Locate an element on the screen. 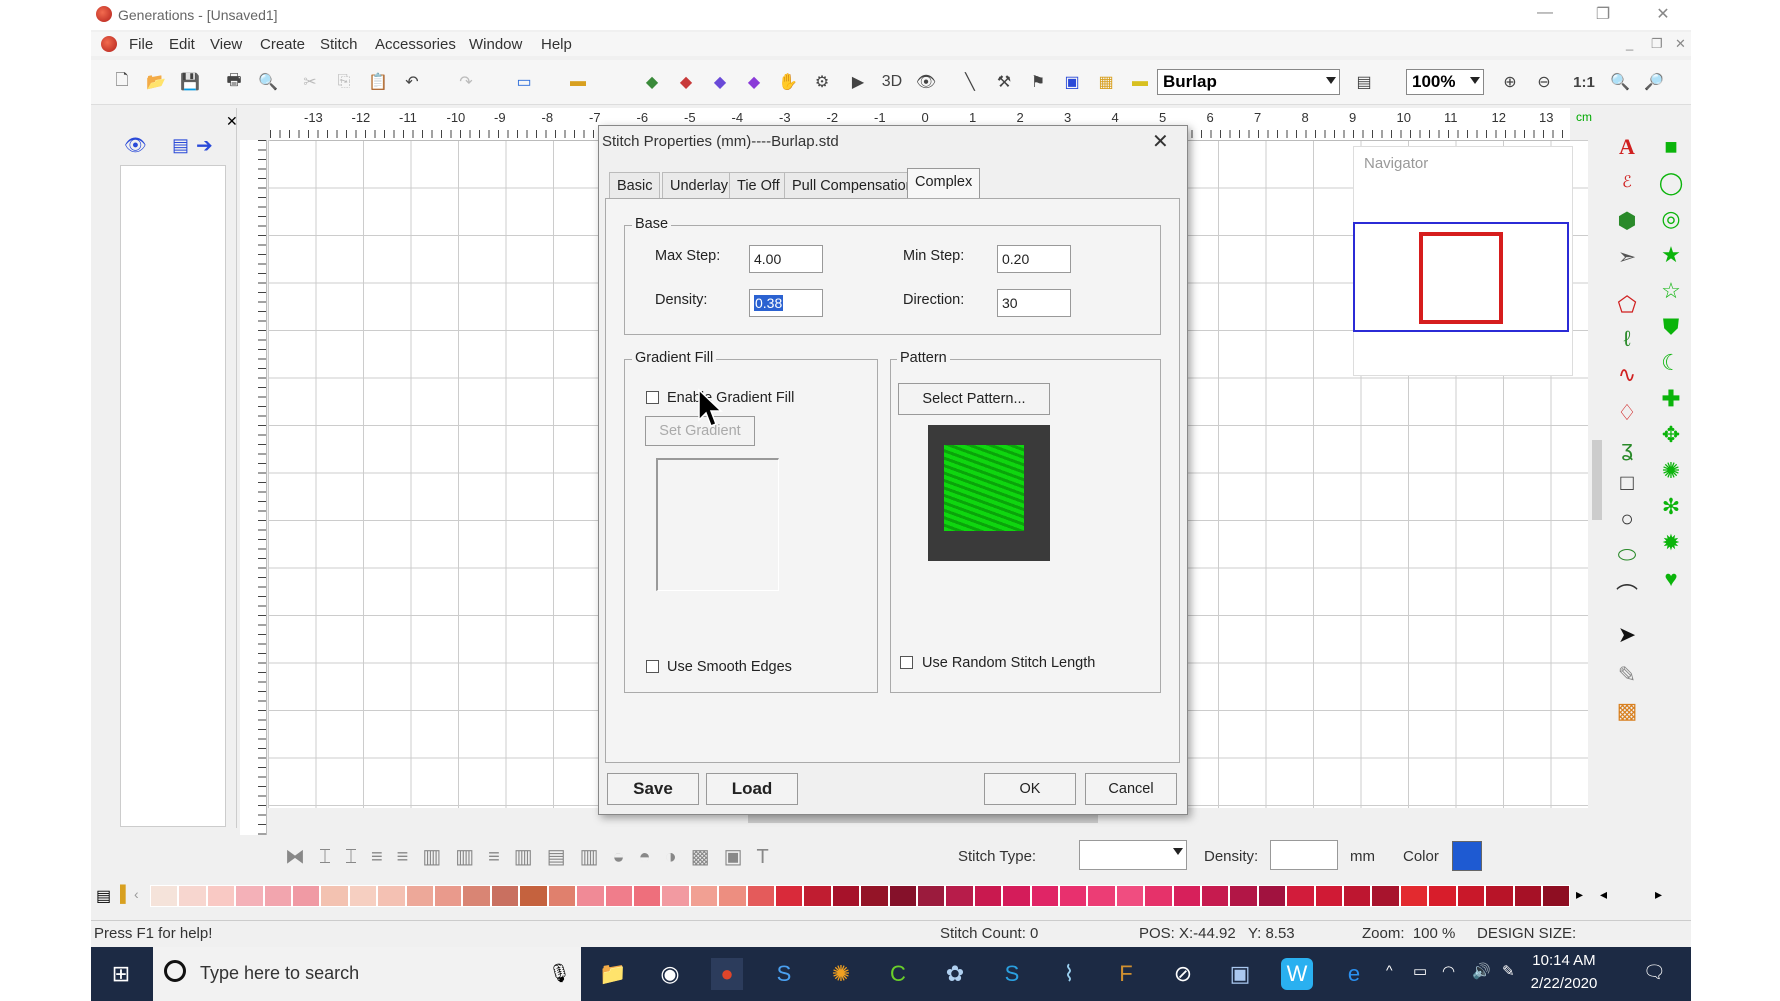 This screenshot has height=1001, width=1780. text-tool-icon: A is located at coordinates (1627, 147).